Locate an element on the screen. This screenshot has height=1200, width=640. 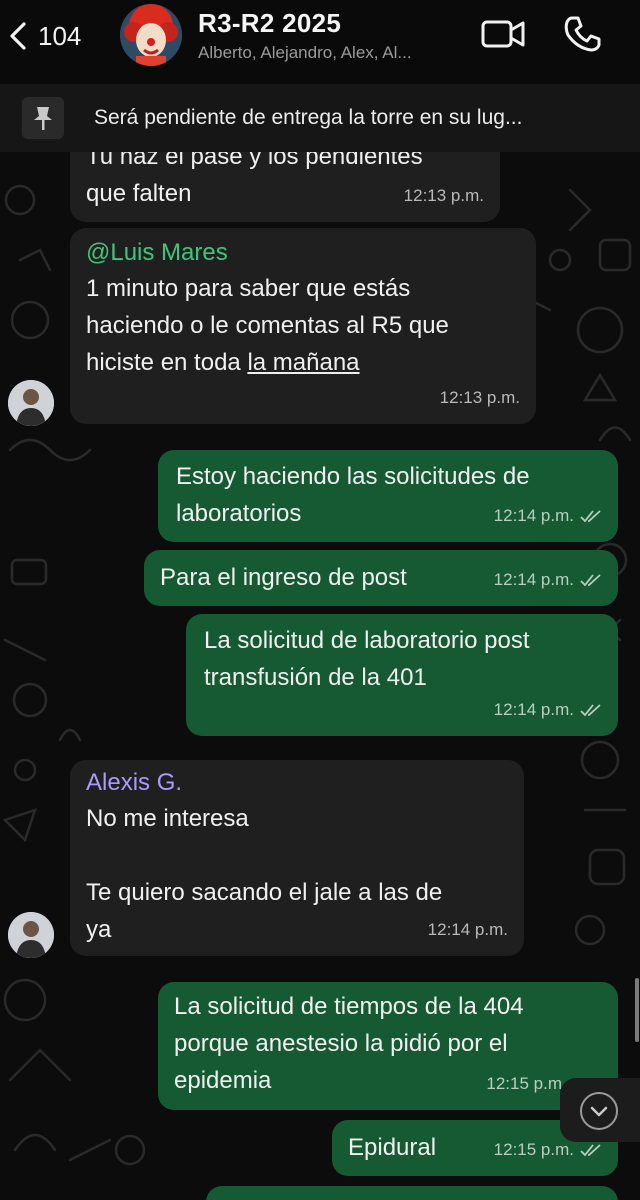
sender-name: Alexis G. is located at coordinates (297, 783).